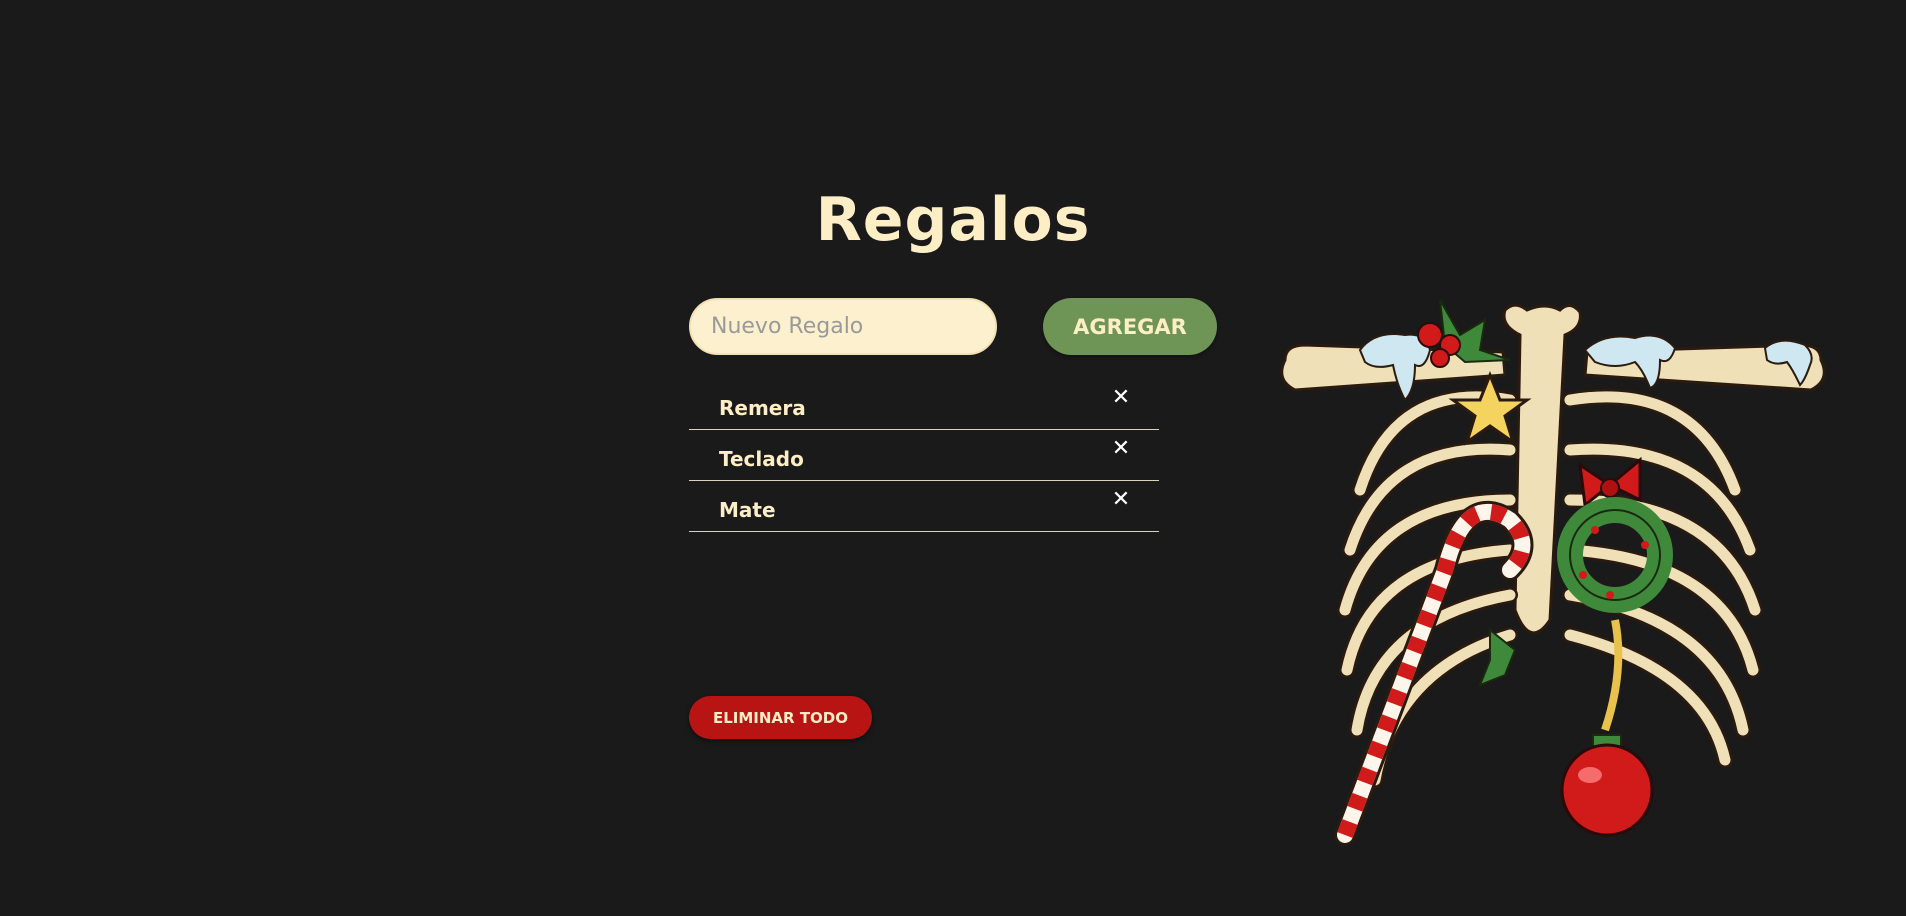  Describe the element at coordinates (747, 509) in the screenshot. I see `gift-name: Mate` at that location.